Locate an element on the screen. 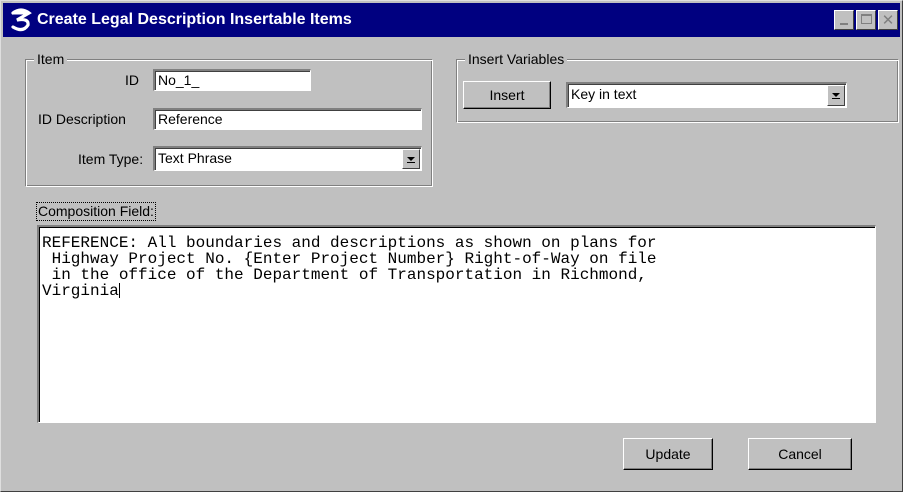 The height and width of the screenshot is (492, 903). composition-line: Virginia is located at coordinates (80, 291).